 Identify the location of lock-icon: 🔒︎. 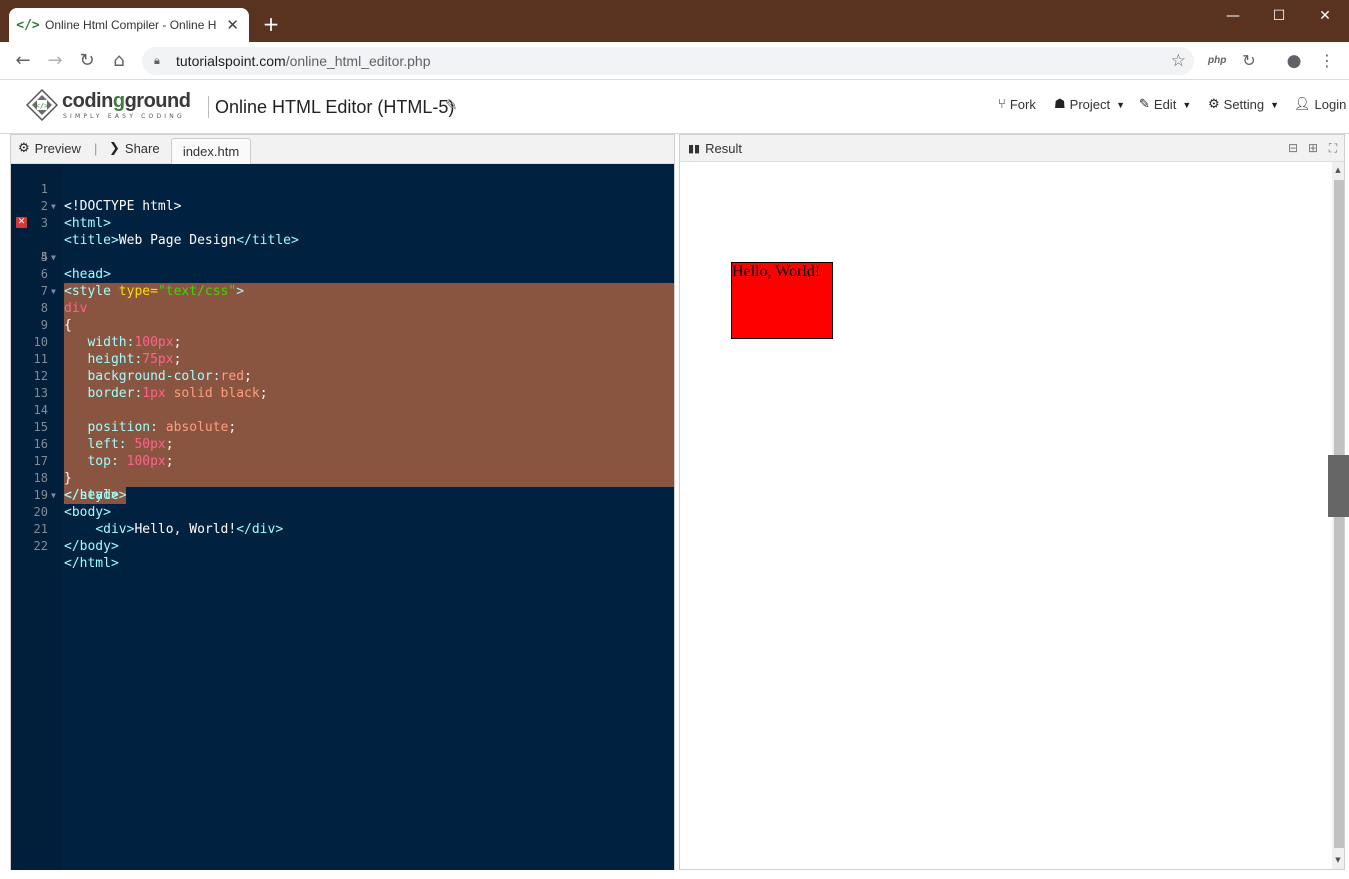
(157, 61).